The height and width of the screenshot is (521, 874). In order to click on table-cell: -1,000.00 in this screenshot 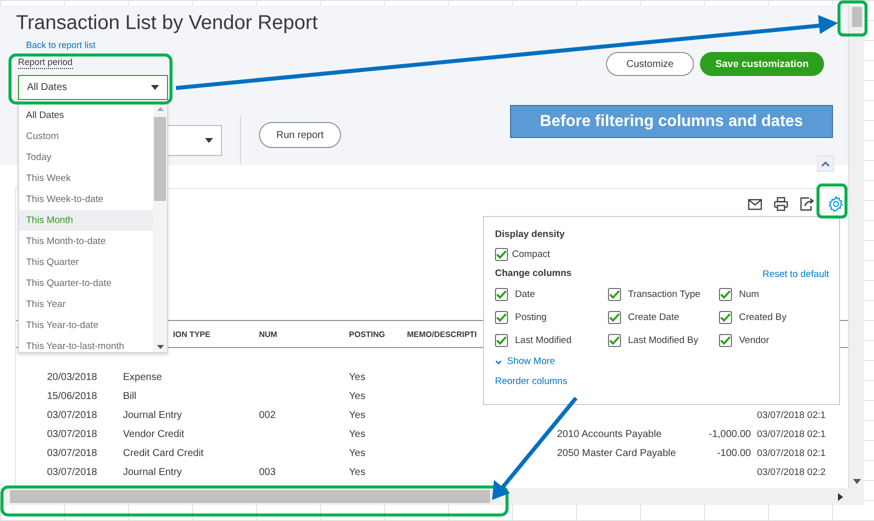, I will do `click(729, 434)`.